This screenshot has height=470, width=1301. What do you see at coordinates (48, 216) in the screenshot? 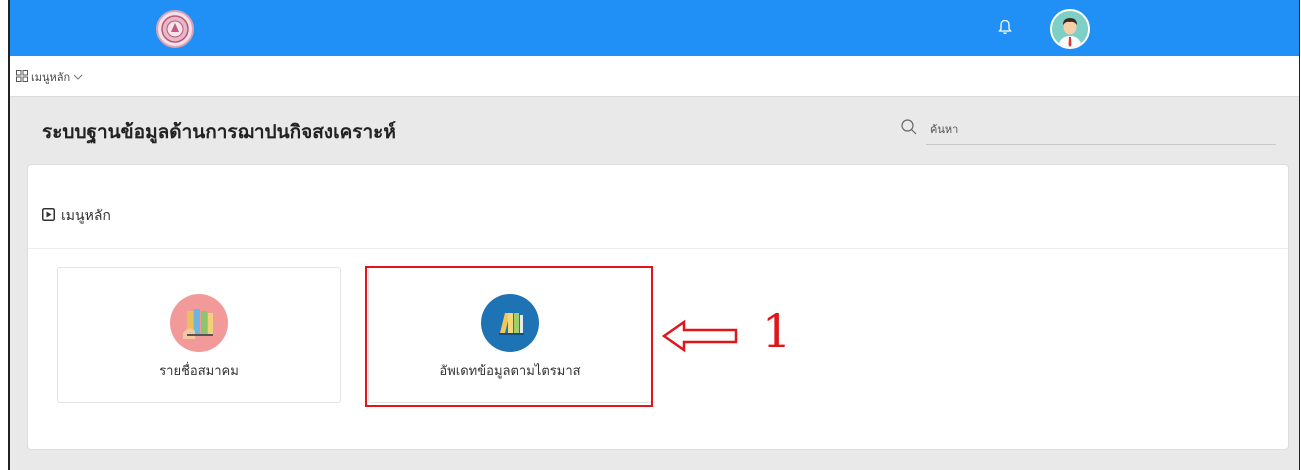
I see `play-square-icon` at bounding box center [48, 216].